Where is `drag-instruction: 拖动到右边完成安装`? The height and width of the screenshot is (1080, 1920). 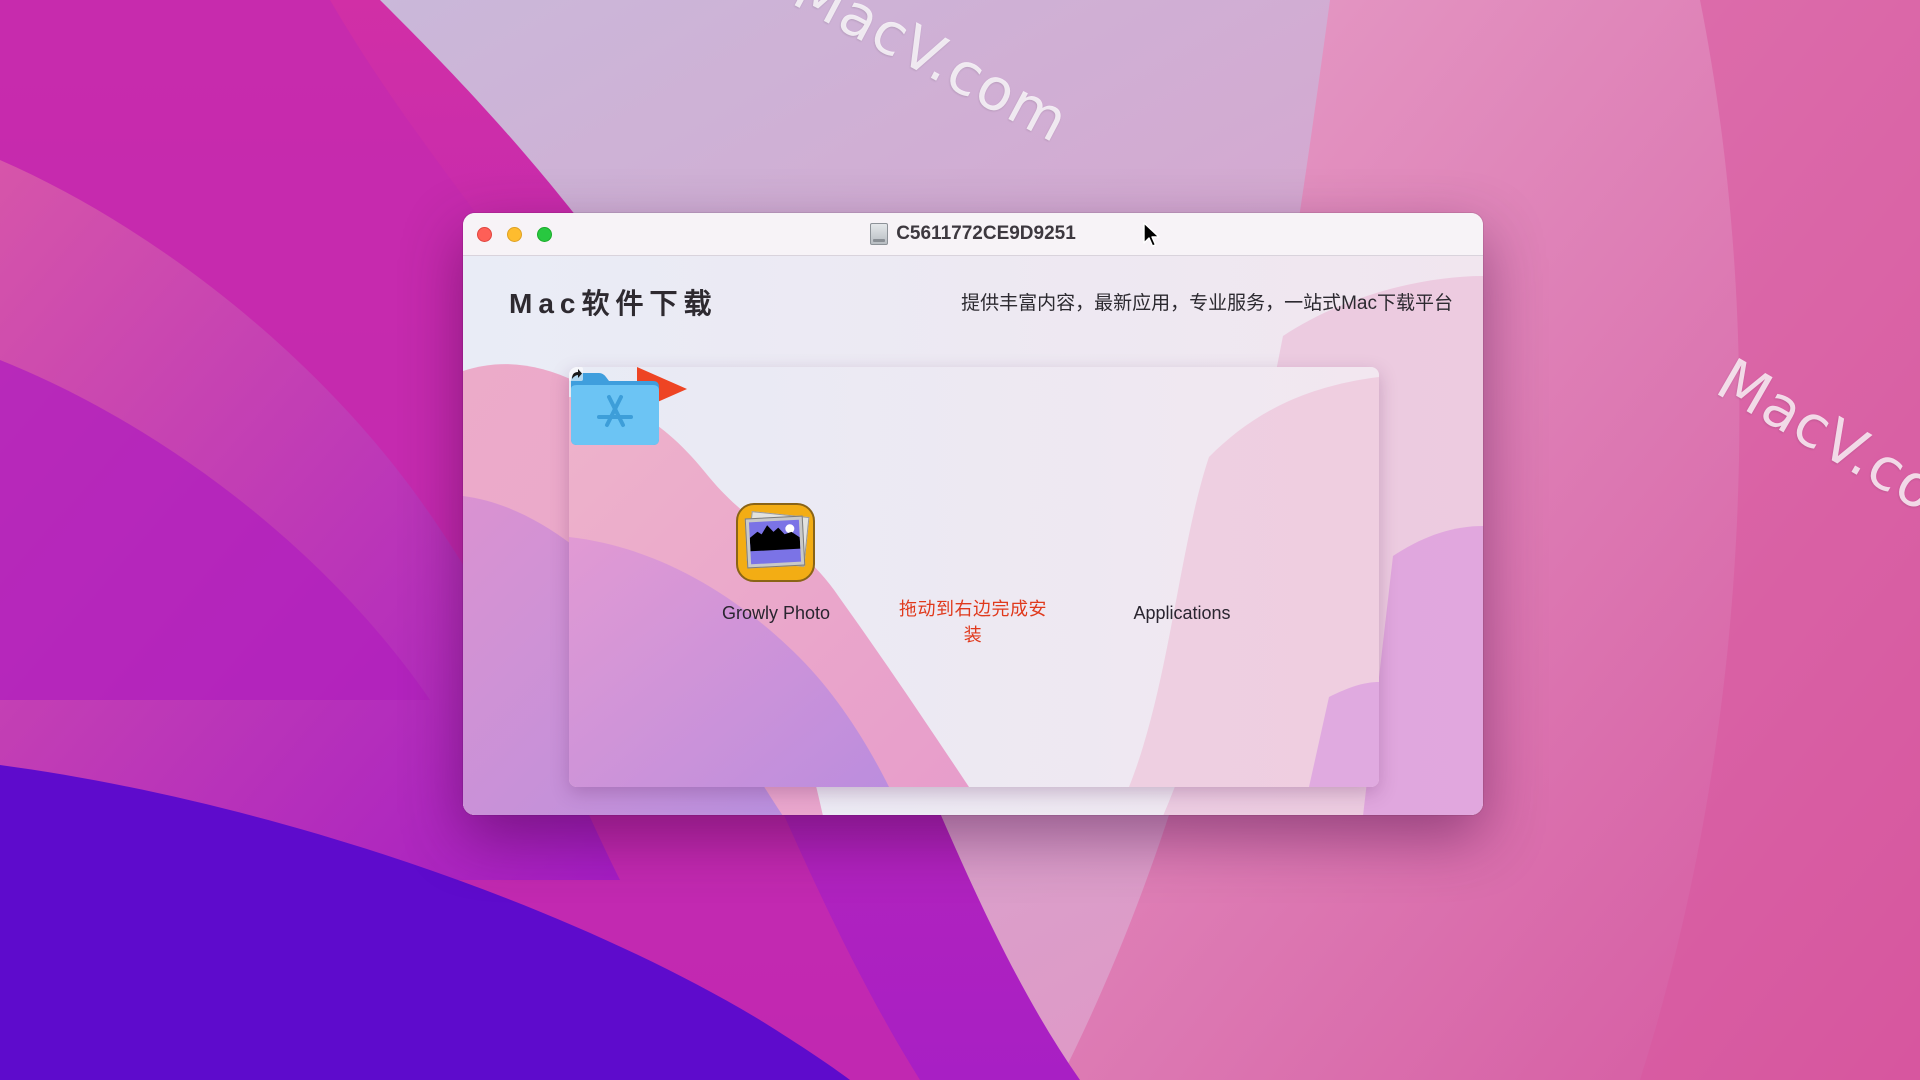 drag-instruction: 拖动到右边完成安装 is located at coordinates (973, 622).